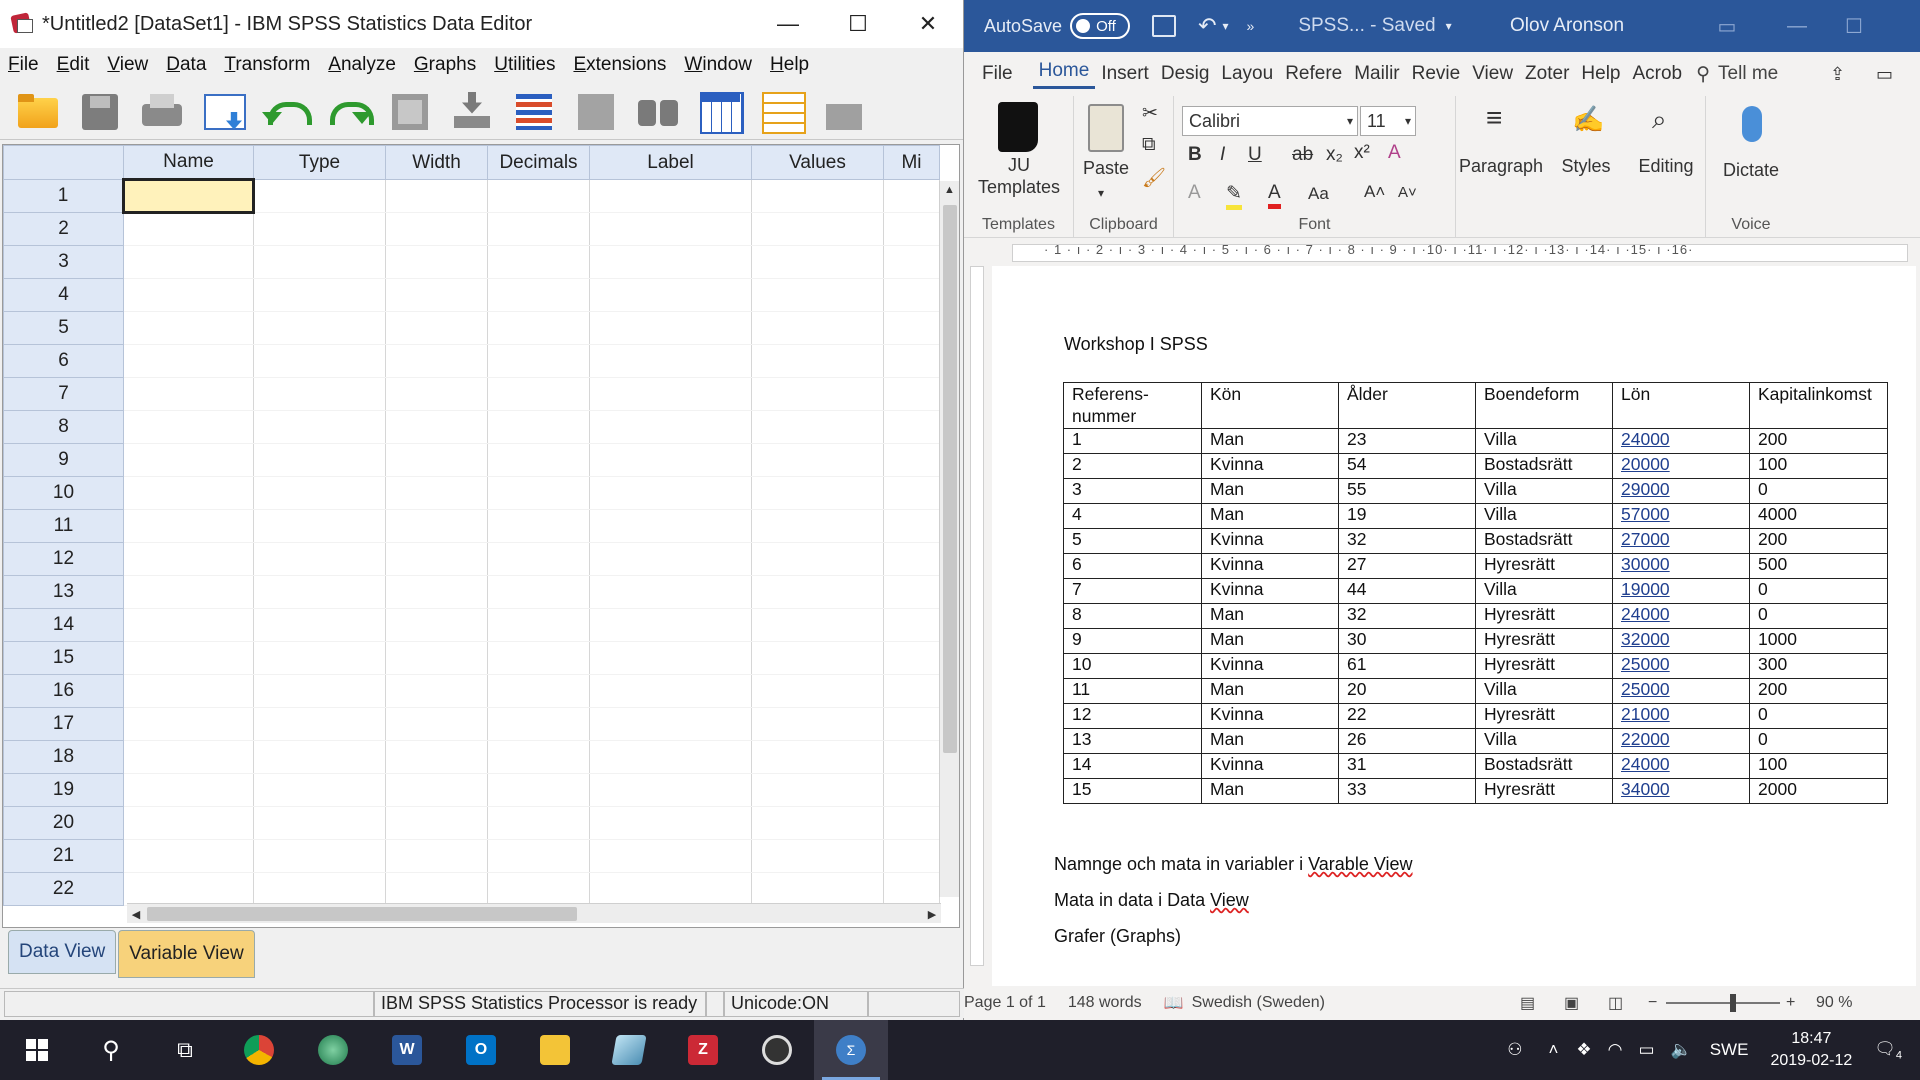 This screenshot has height=1080, width=1920. Describe the element at coordinates (1374, 192) in the screenshot. I see `grow-font-icon: A˄` at that location.